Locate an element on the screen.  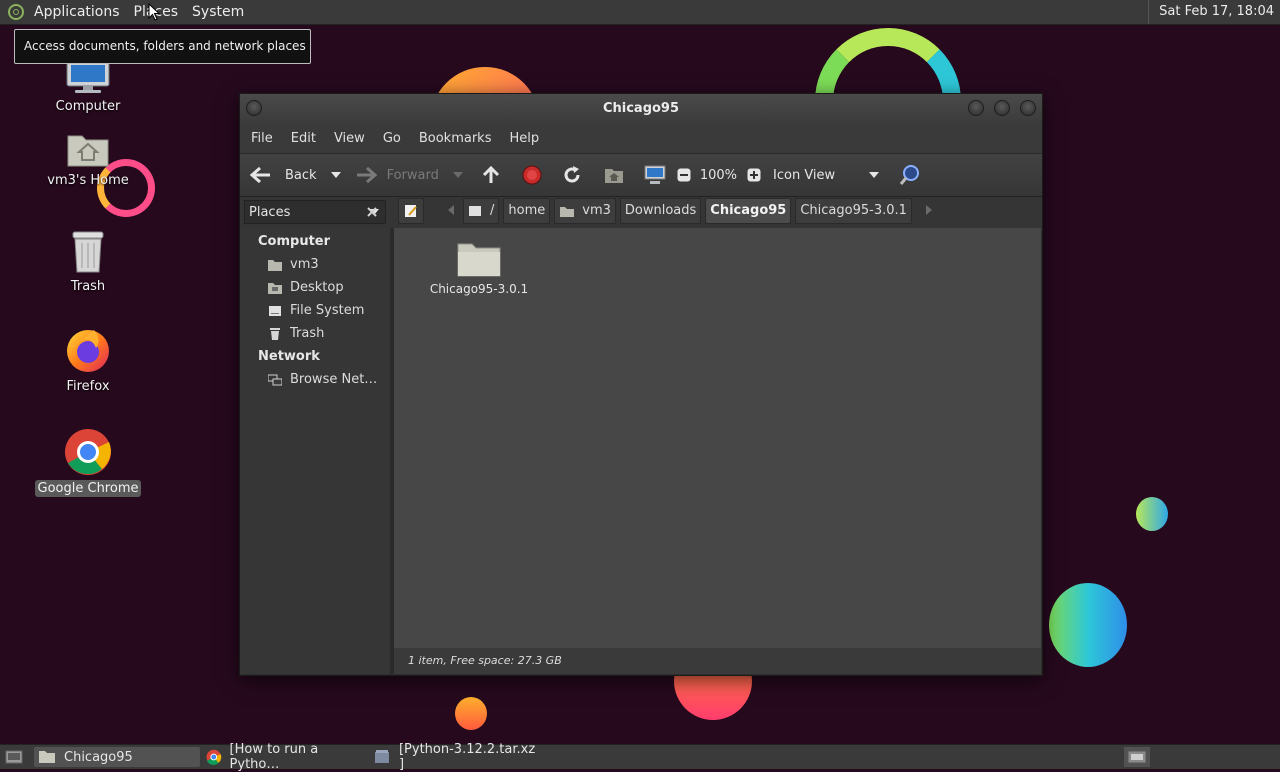
minimize-button is located at coordinates (976, 108).